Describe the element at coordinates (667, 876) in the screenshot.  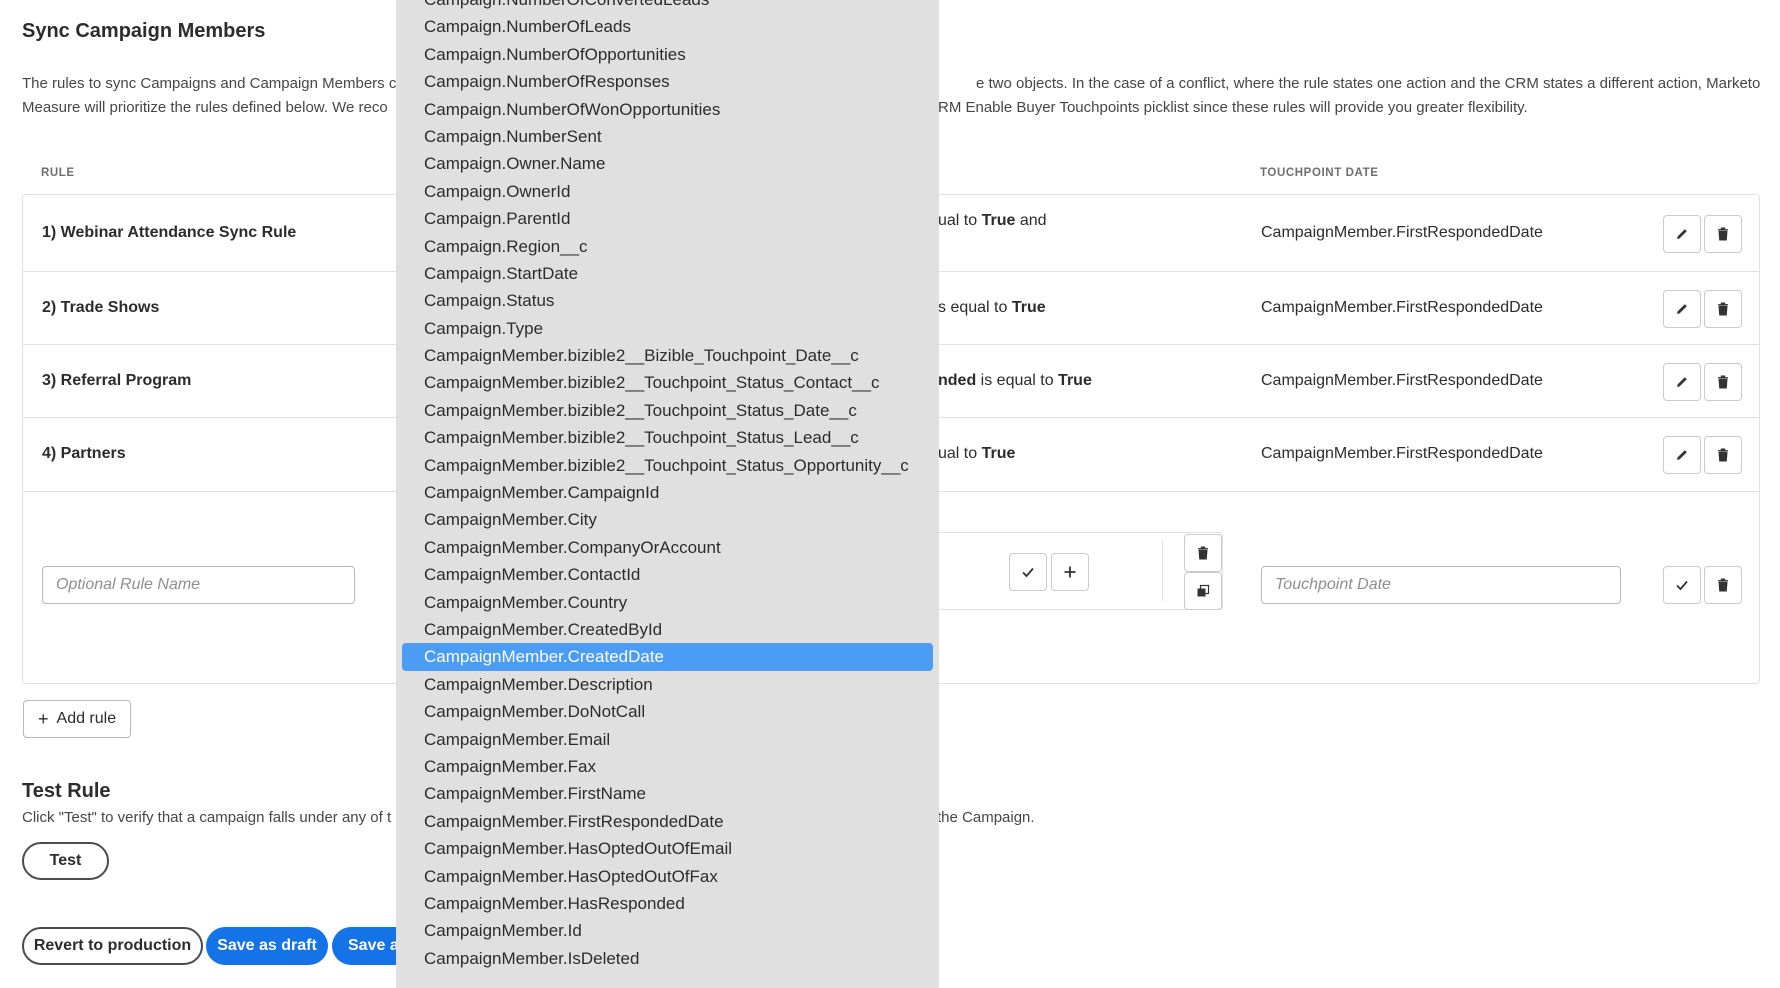
I see `field-option: CampaignMember.HasOptedOutOfFax` at that location.